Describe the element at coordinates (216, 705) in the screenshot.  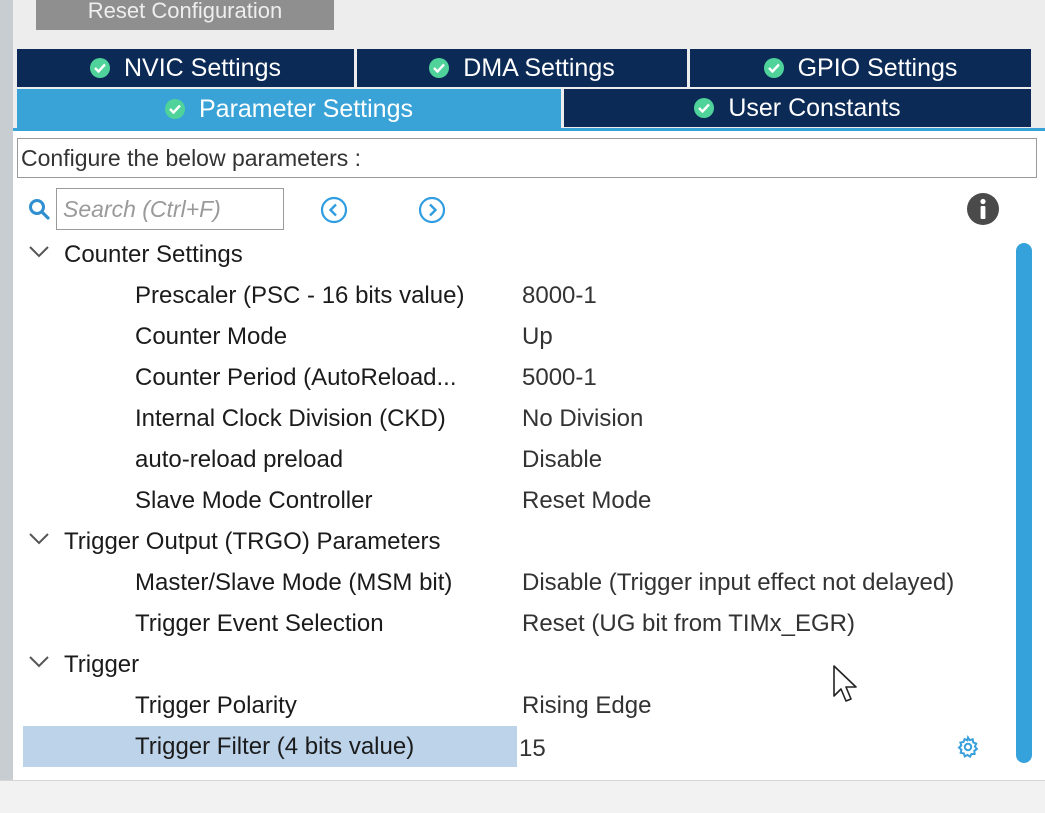
I see `param-name: Trigger Polarity` at that location.